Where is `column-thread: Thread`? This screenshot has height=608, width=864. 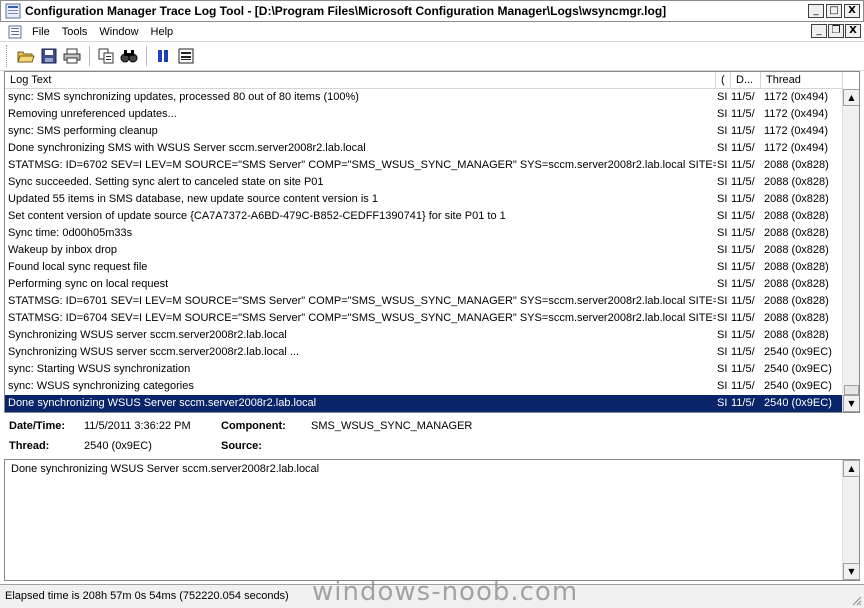
column-thread: Thread is located at coordinates (802, 80).